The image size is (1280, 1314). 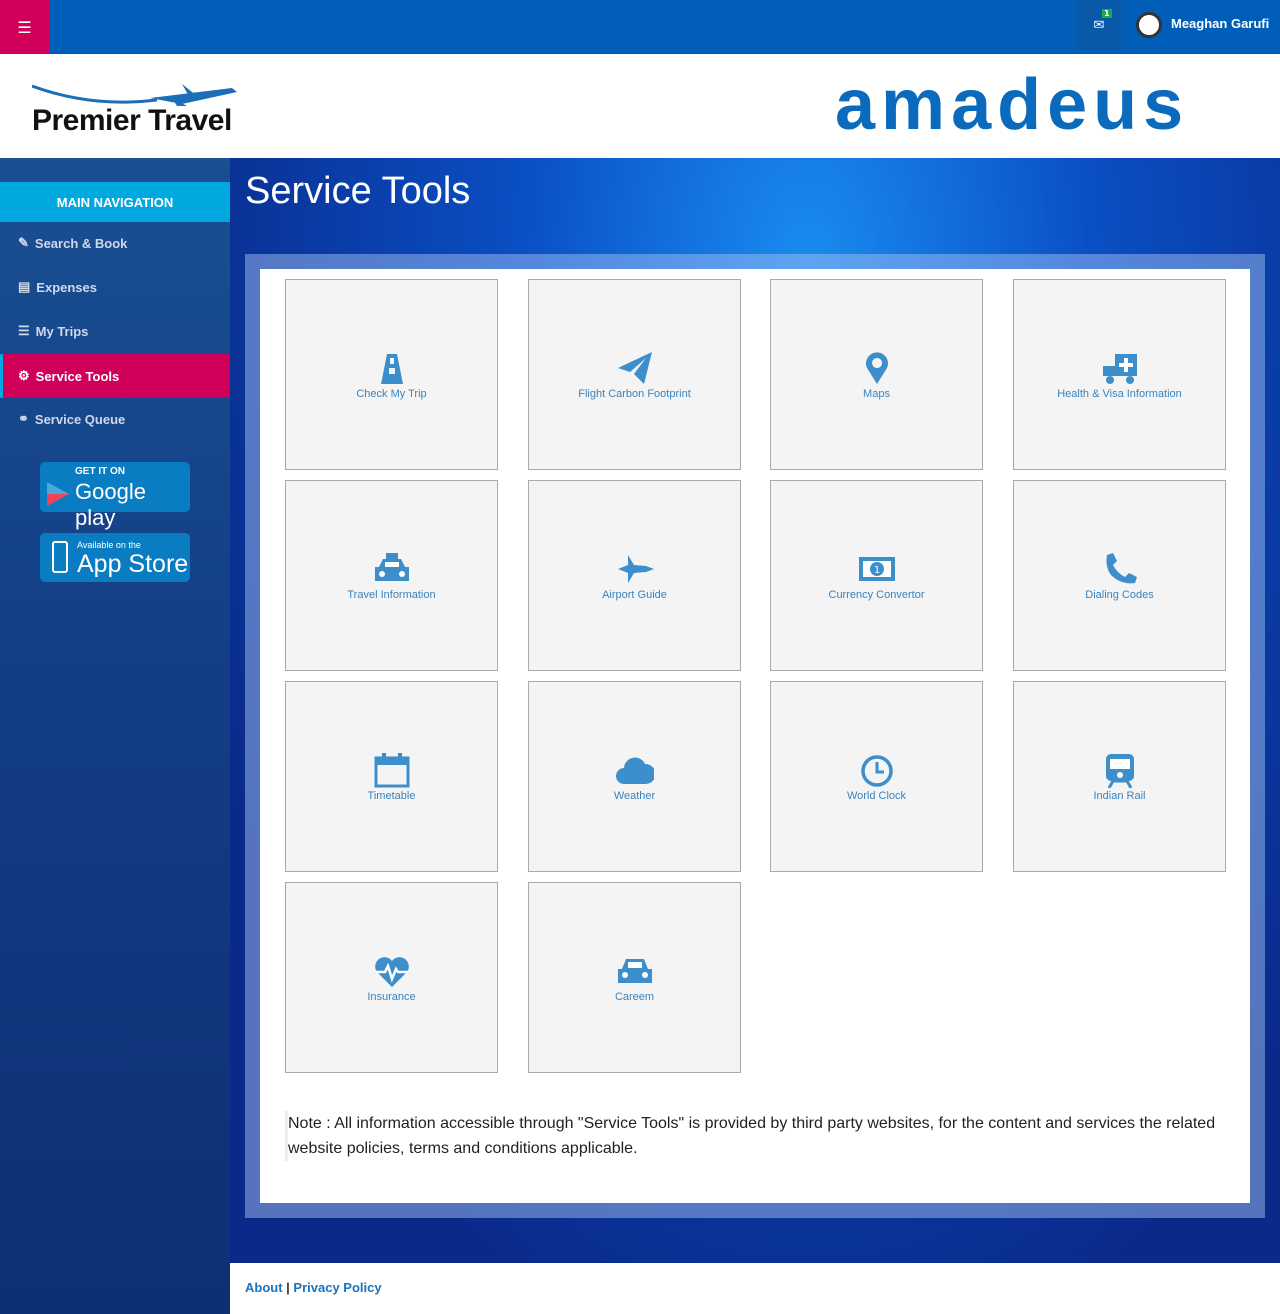 I want to click on tool-tile-careem: Careem, so click(x=634, y=977).